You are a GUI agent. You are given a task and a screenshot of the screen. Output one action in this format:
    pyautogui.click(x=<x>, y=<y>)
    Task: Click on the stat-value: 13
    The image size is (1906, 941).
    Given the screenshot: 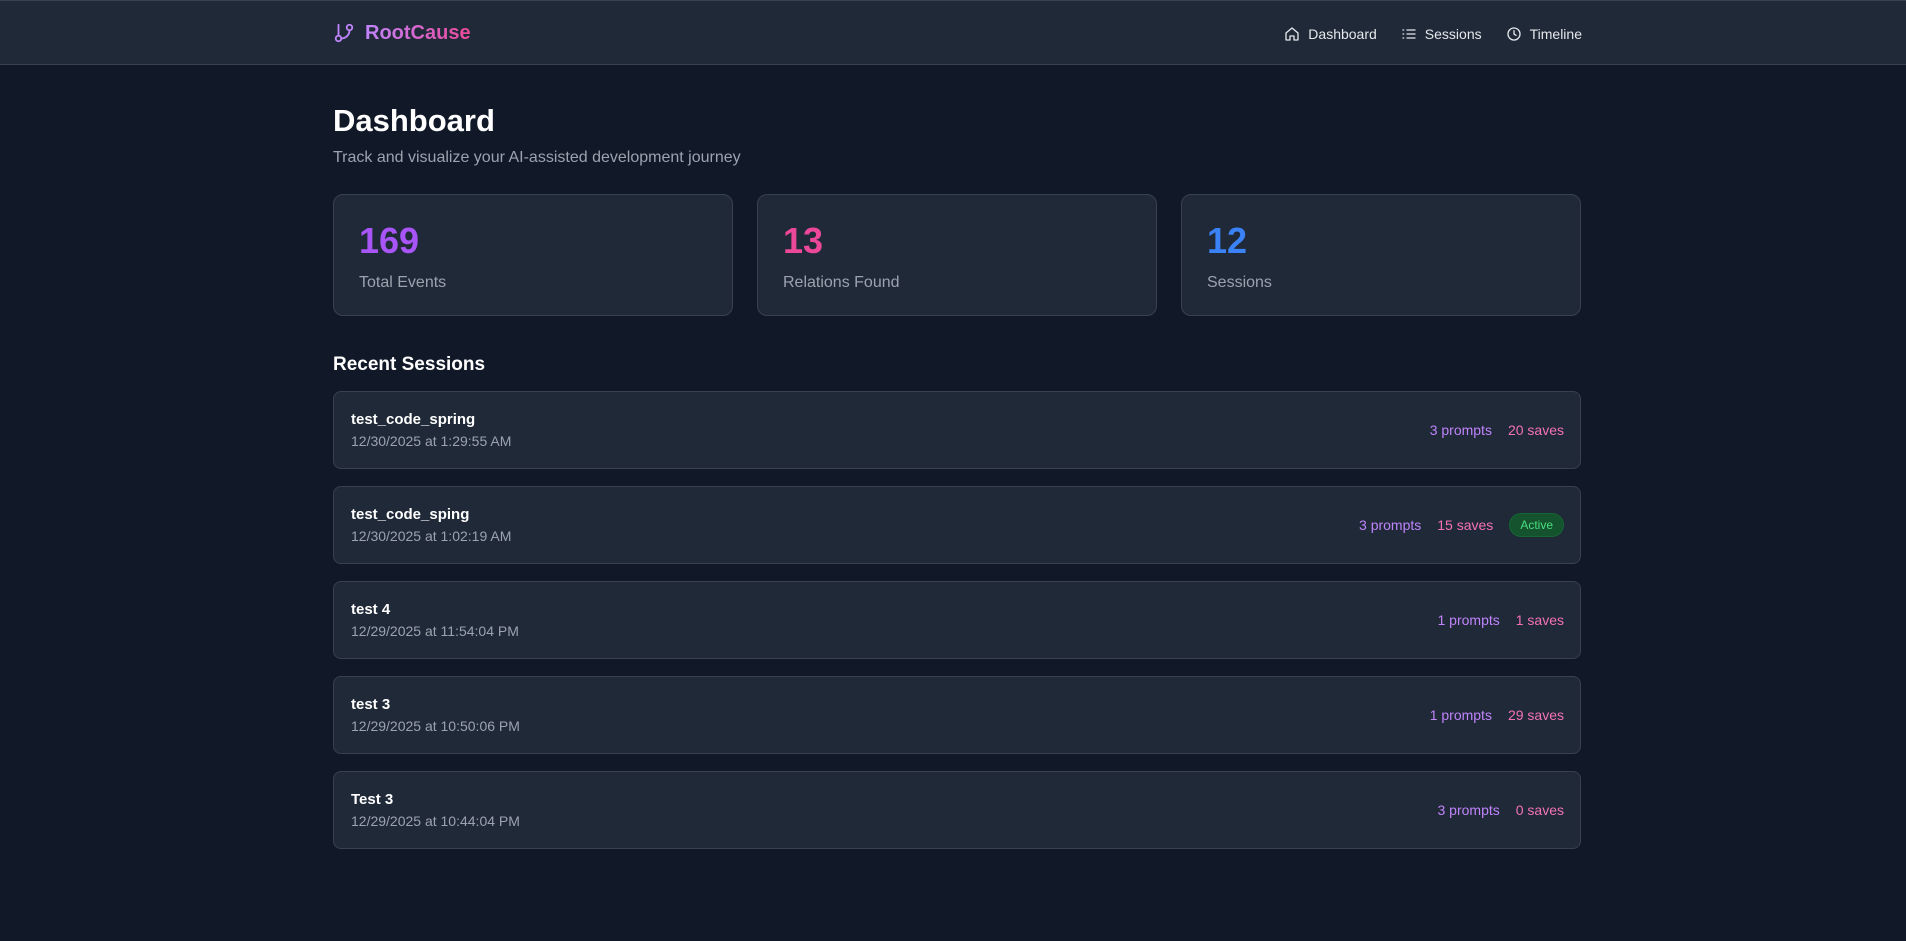 What is the action you would take?
    pyautogui.click(x=803, y=240)
    